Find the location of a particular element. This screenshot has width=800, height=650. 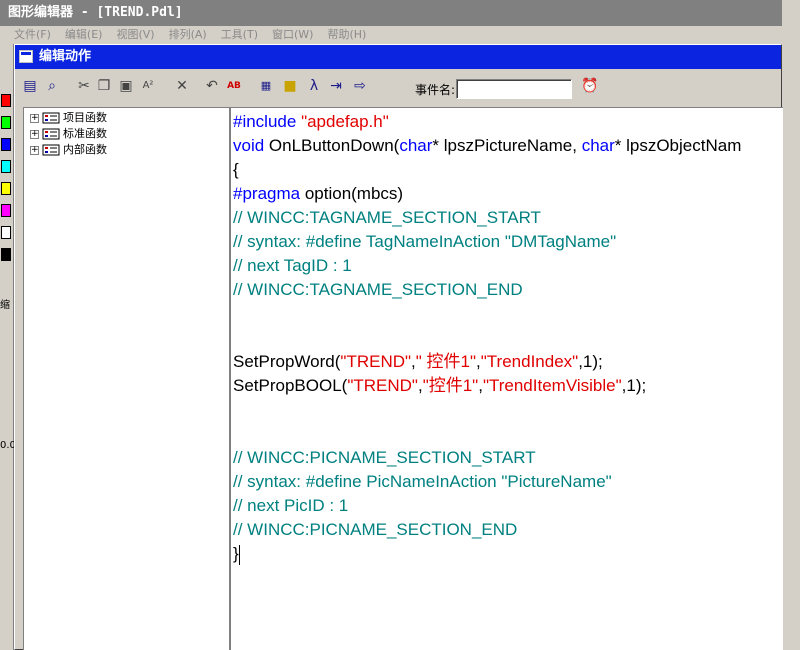

dialog-title-bar: 编辑动作 is located at coordinates (398, 57).